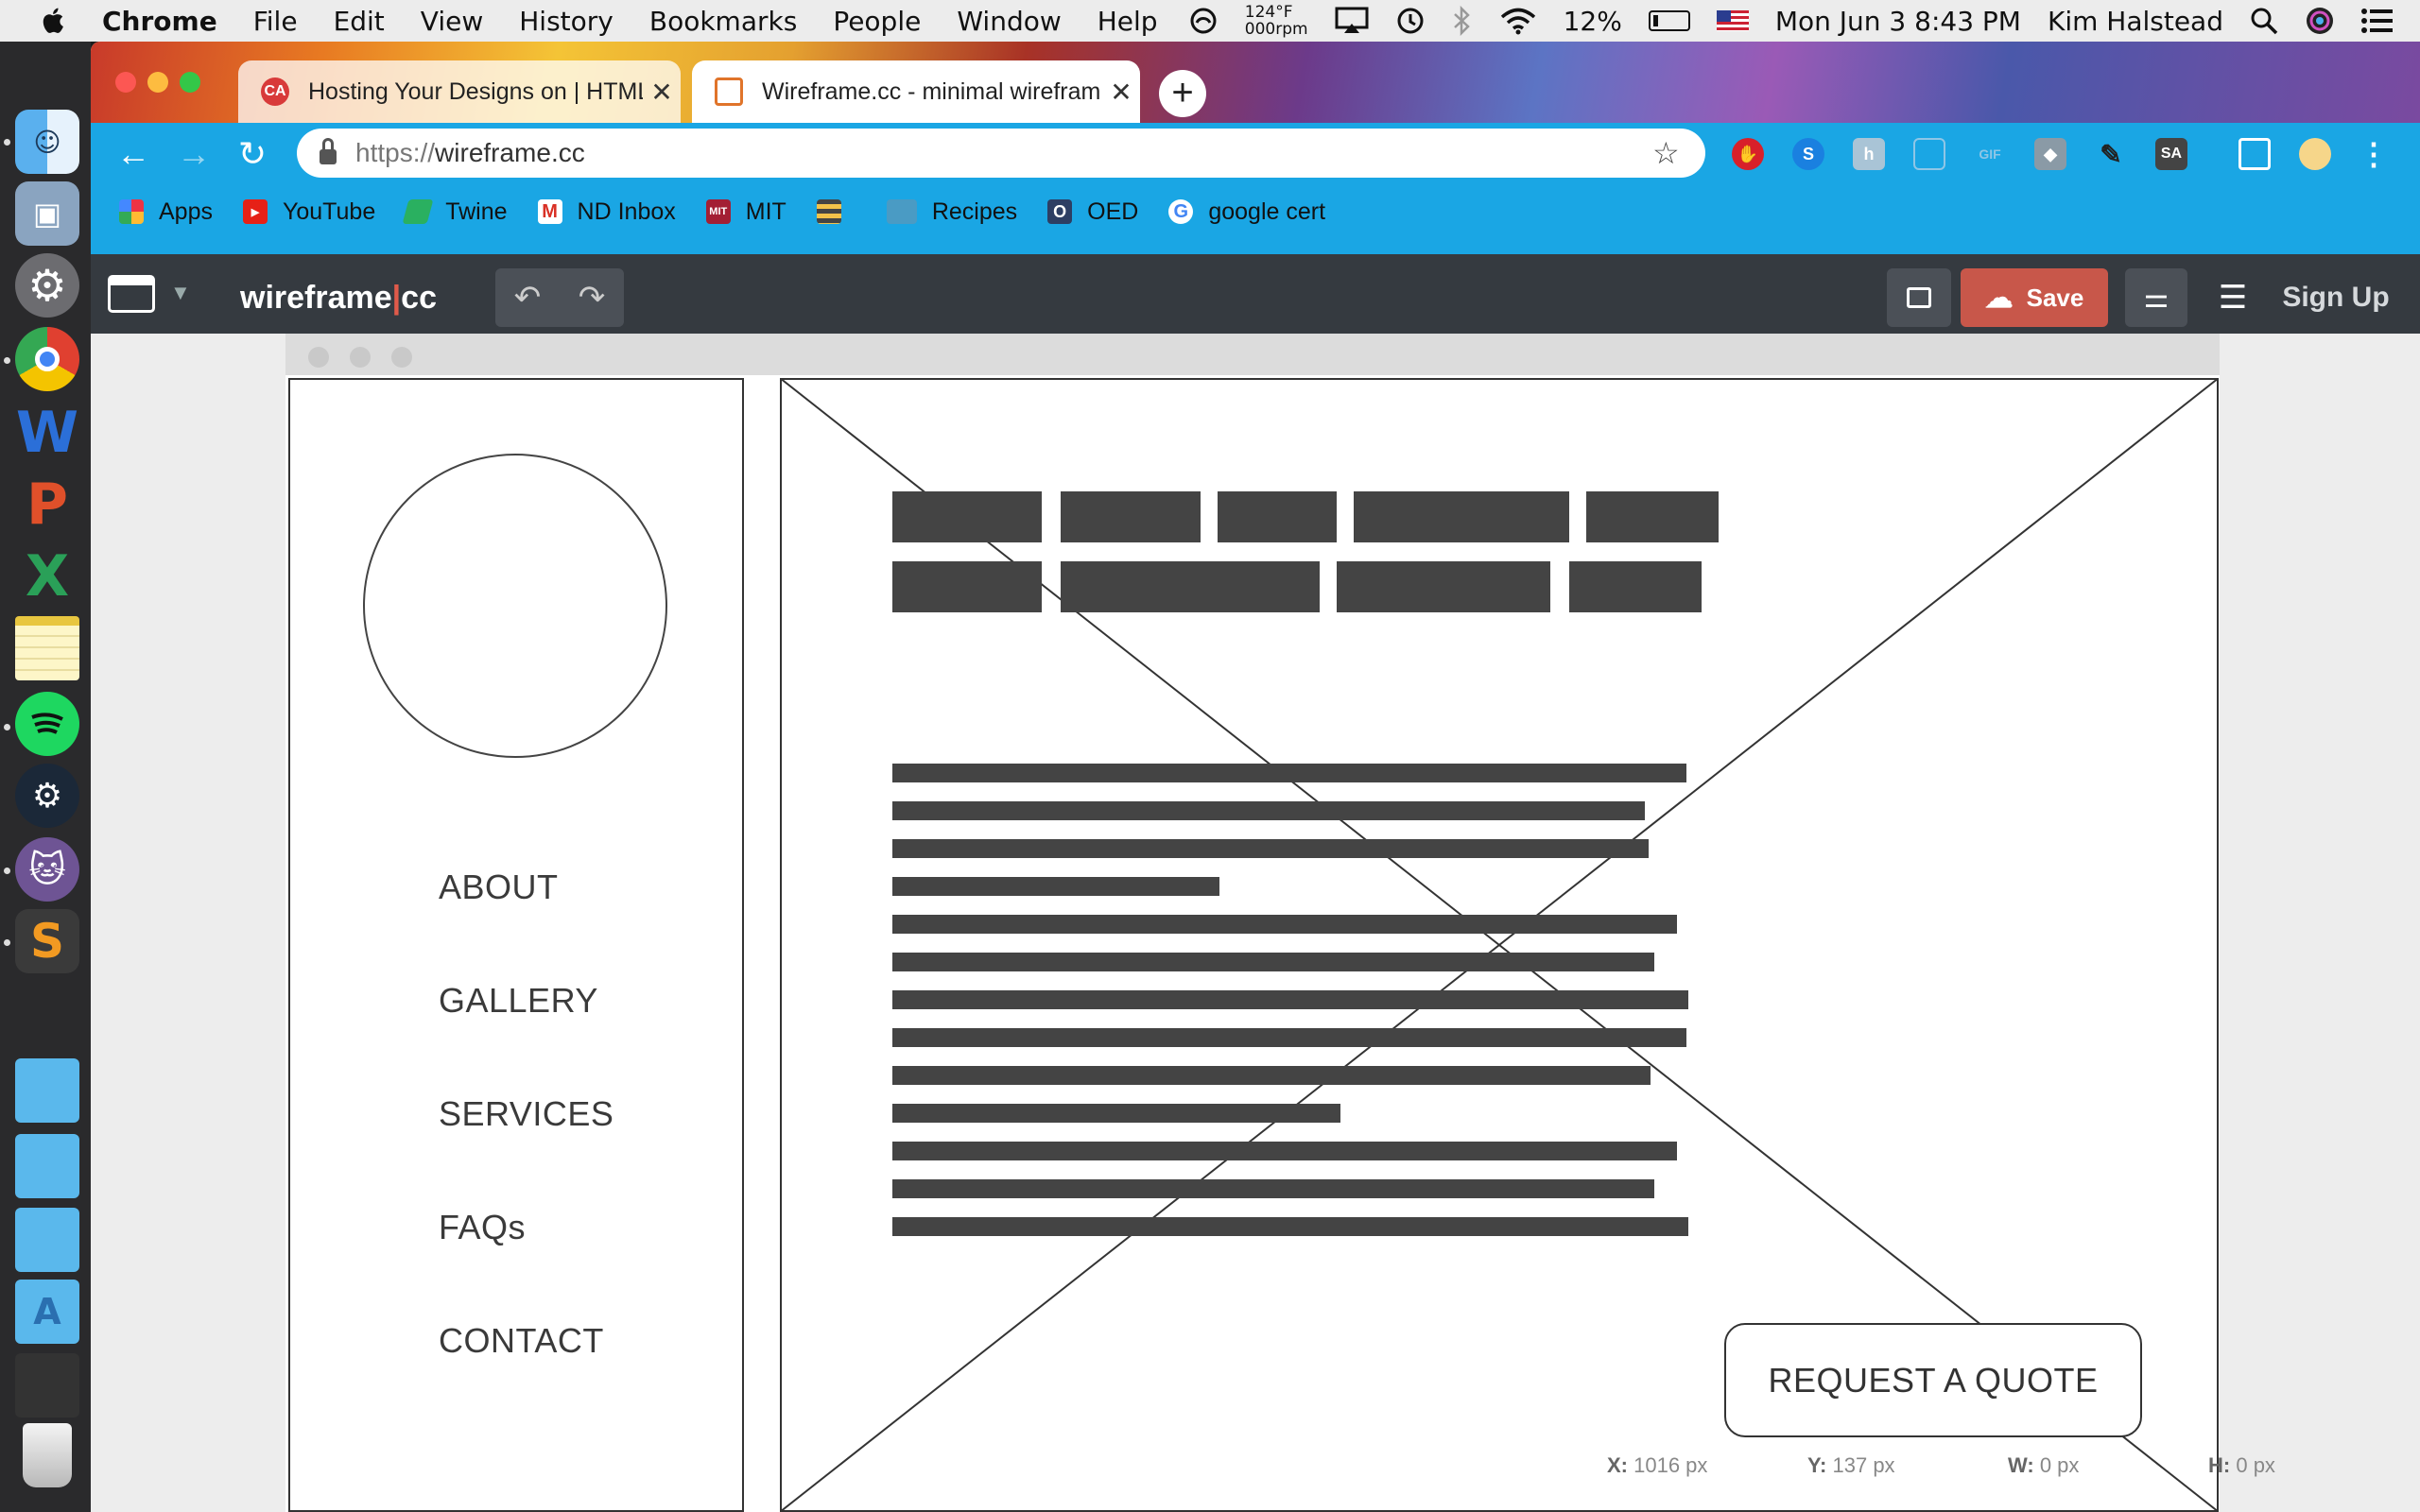 The image size is (2420, 1512). Describe the element at coordinates (1203, 21) in the screenshot. I see `creative-cloud-icon` at that location.